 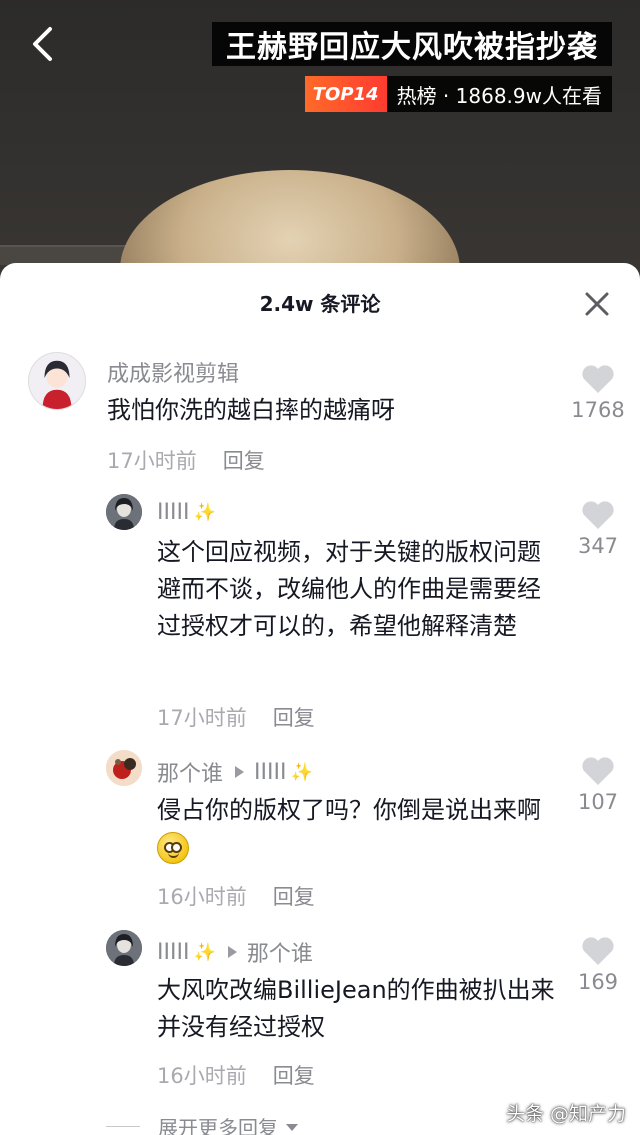 I want to click on smiling-face-emoji-icon, so click(x=173, y=848).